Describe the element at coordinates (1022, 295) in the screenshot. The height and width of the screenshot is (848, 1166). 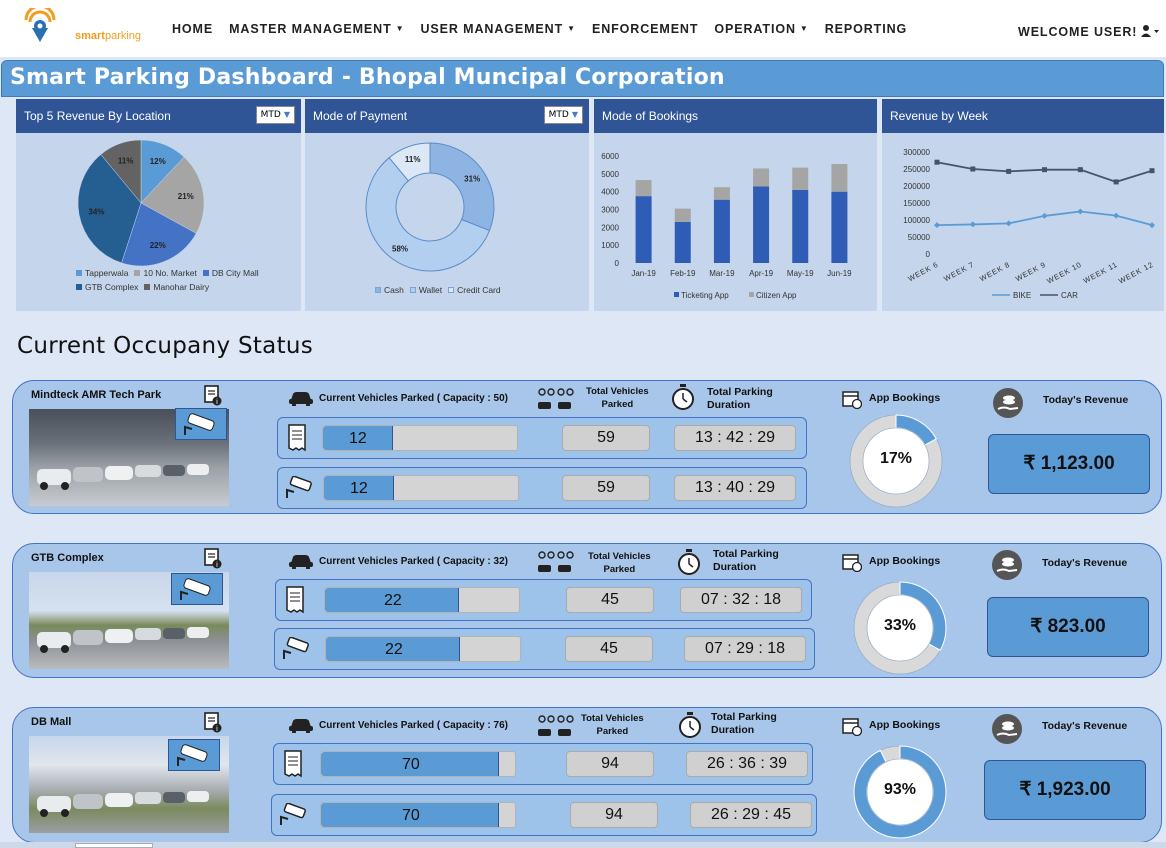
I see `legend-label: BIKE` at that location.